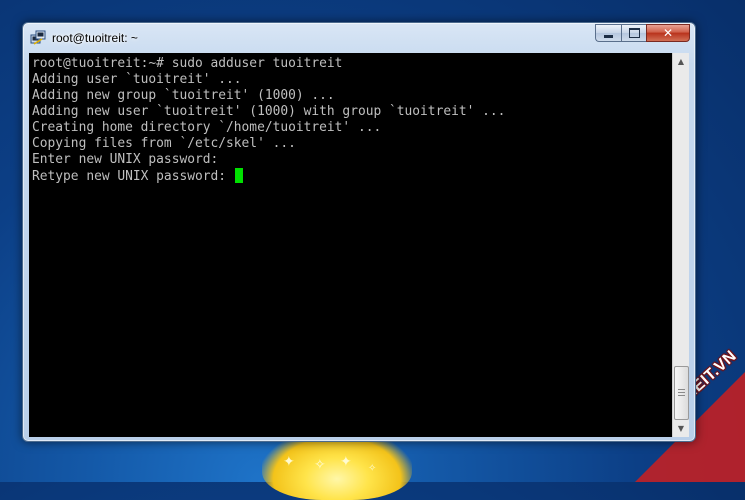 Image resolution: width=745 pixels, height=500 pixels. I want to click on terminal-line: Enter new UNIX password:, so click(125, 159).